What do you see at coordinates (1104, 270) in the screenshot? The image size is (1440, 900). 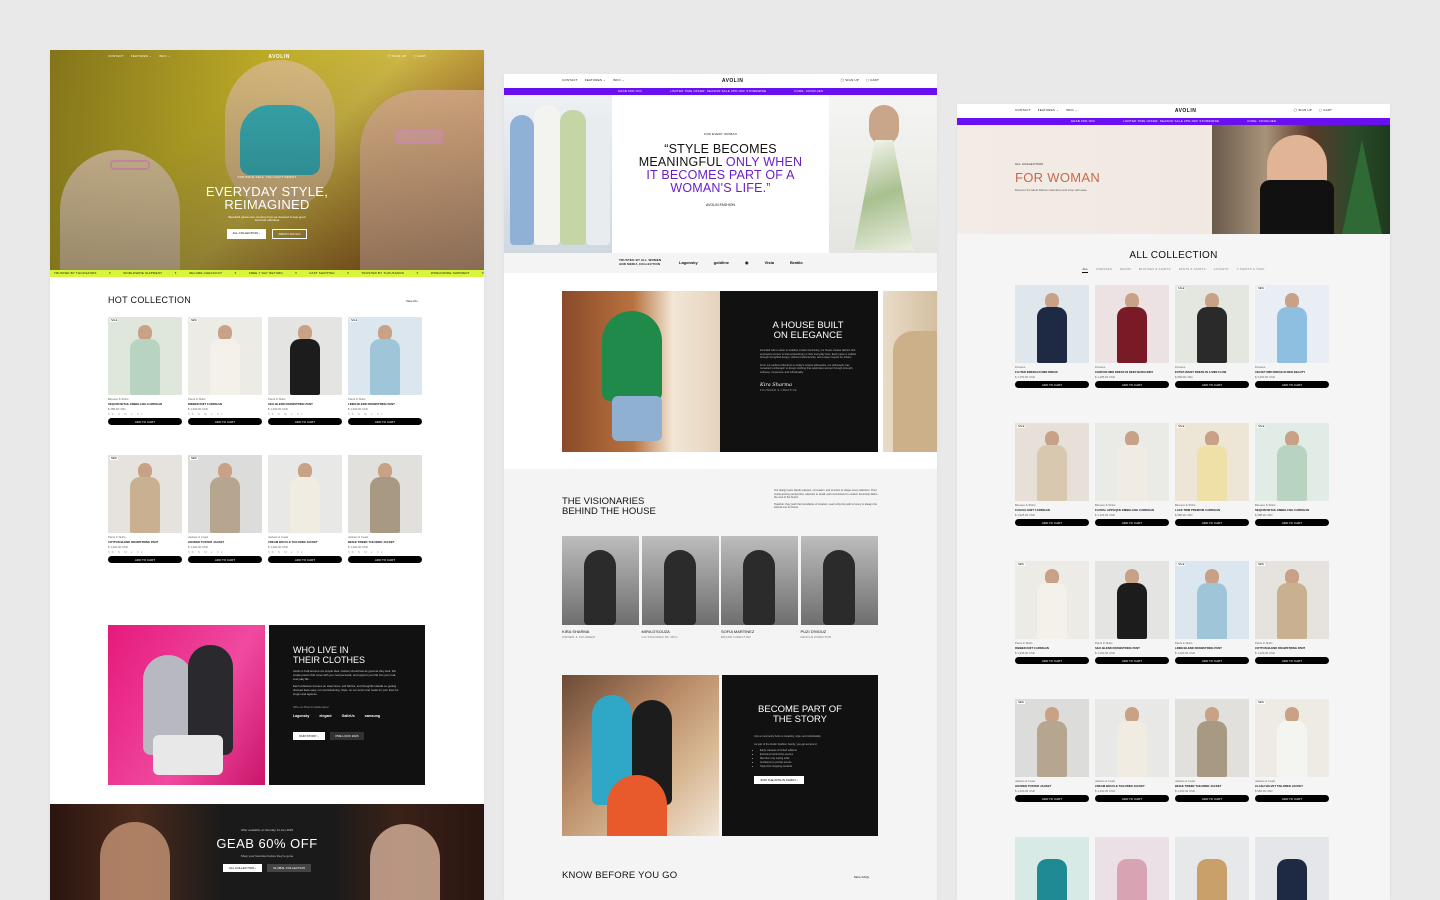 I see `filter-tab: DRESSES` at bounding box center [1104, 270].